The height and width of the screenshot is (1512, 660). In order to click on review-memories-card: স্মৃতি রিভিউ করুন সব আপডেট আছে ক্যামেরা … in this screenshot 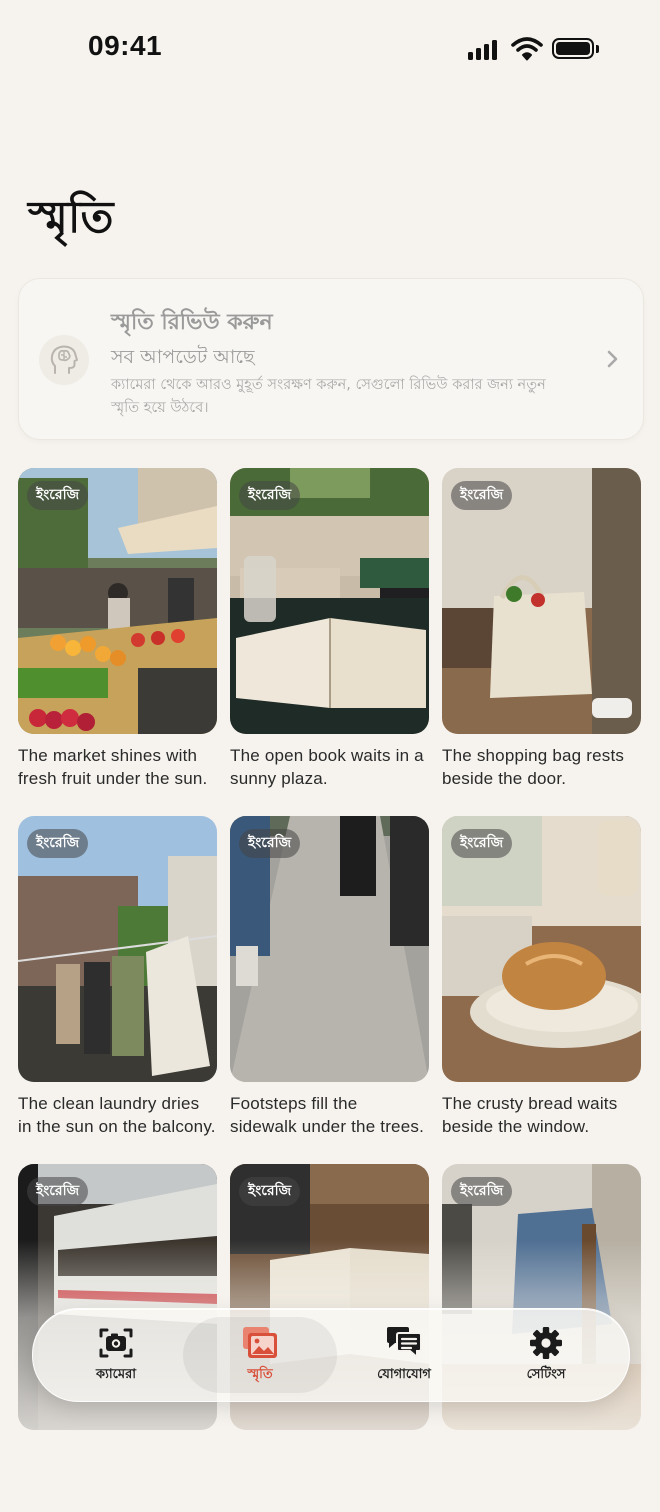, I will do `click(331, 359)`.